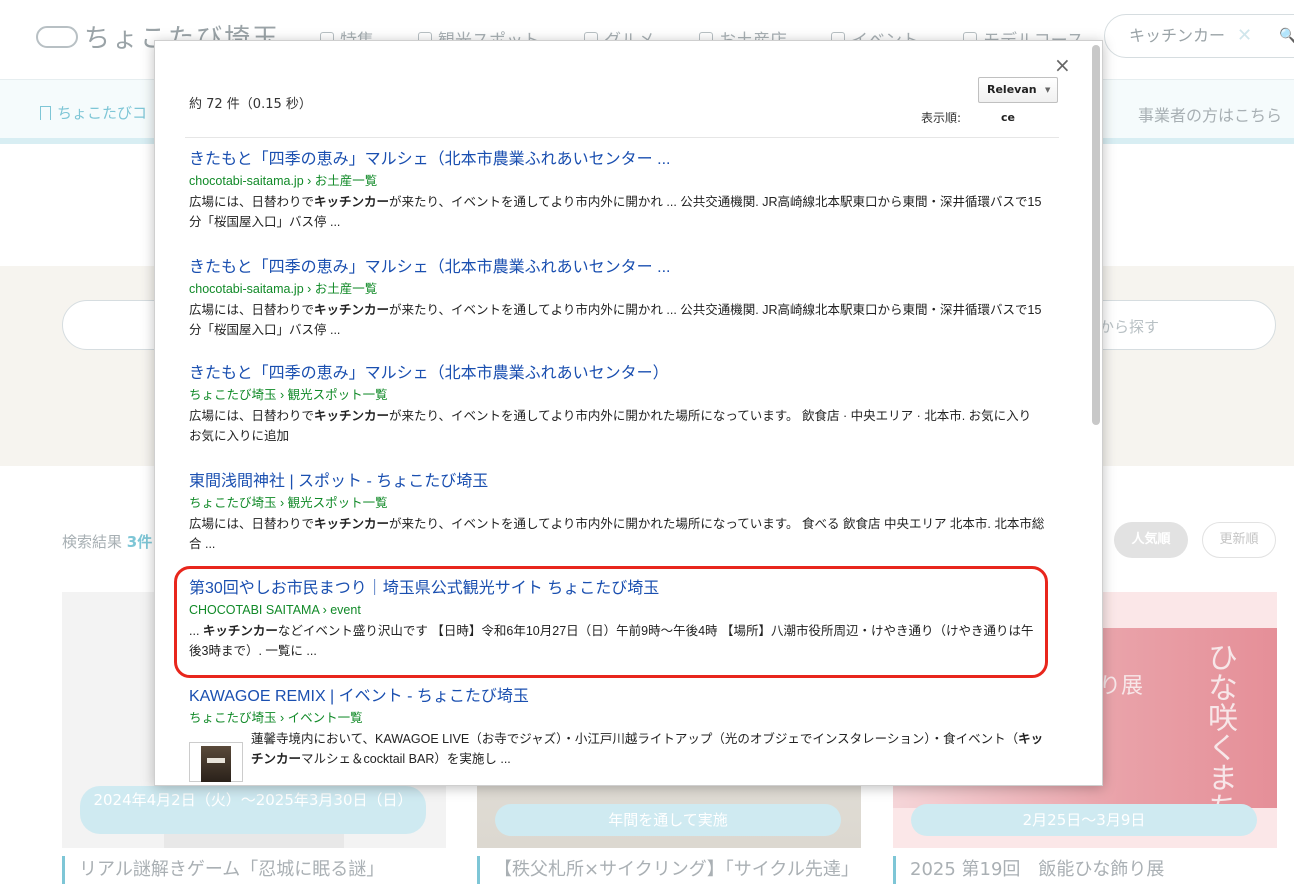 Image resolution: width=1294 pixels, height=888 pixels. What do you see at coordinates (1084, 820) in the screenshot?
I see `event-card-date: 2月25日〜3月9日` at bounding box center [1084, 820].